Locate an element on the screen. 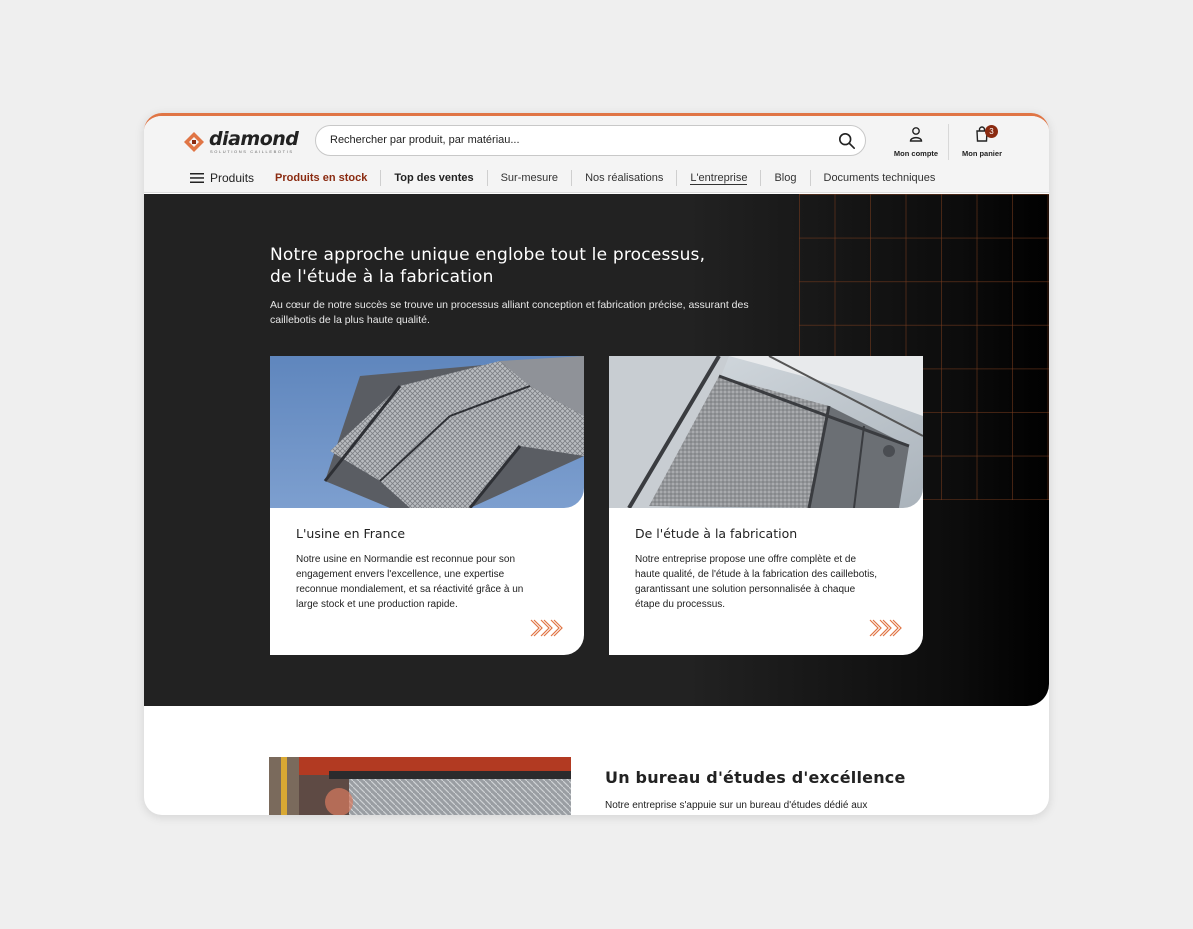 This screenshot has width=1193, height=929. card-etude-image is located at coordinates (766, 432).